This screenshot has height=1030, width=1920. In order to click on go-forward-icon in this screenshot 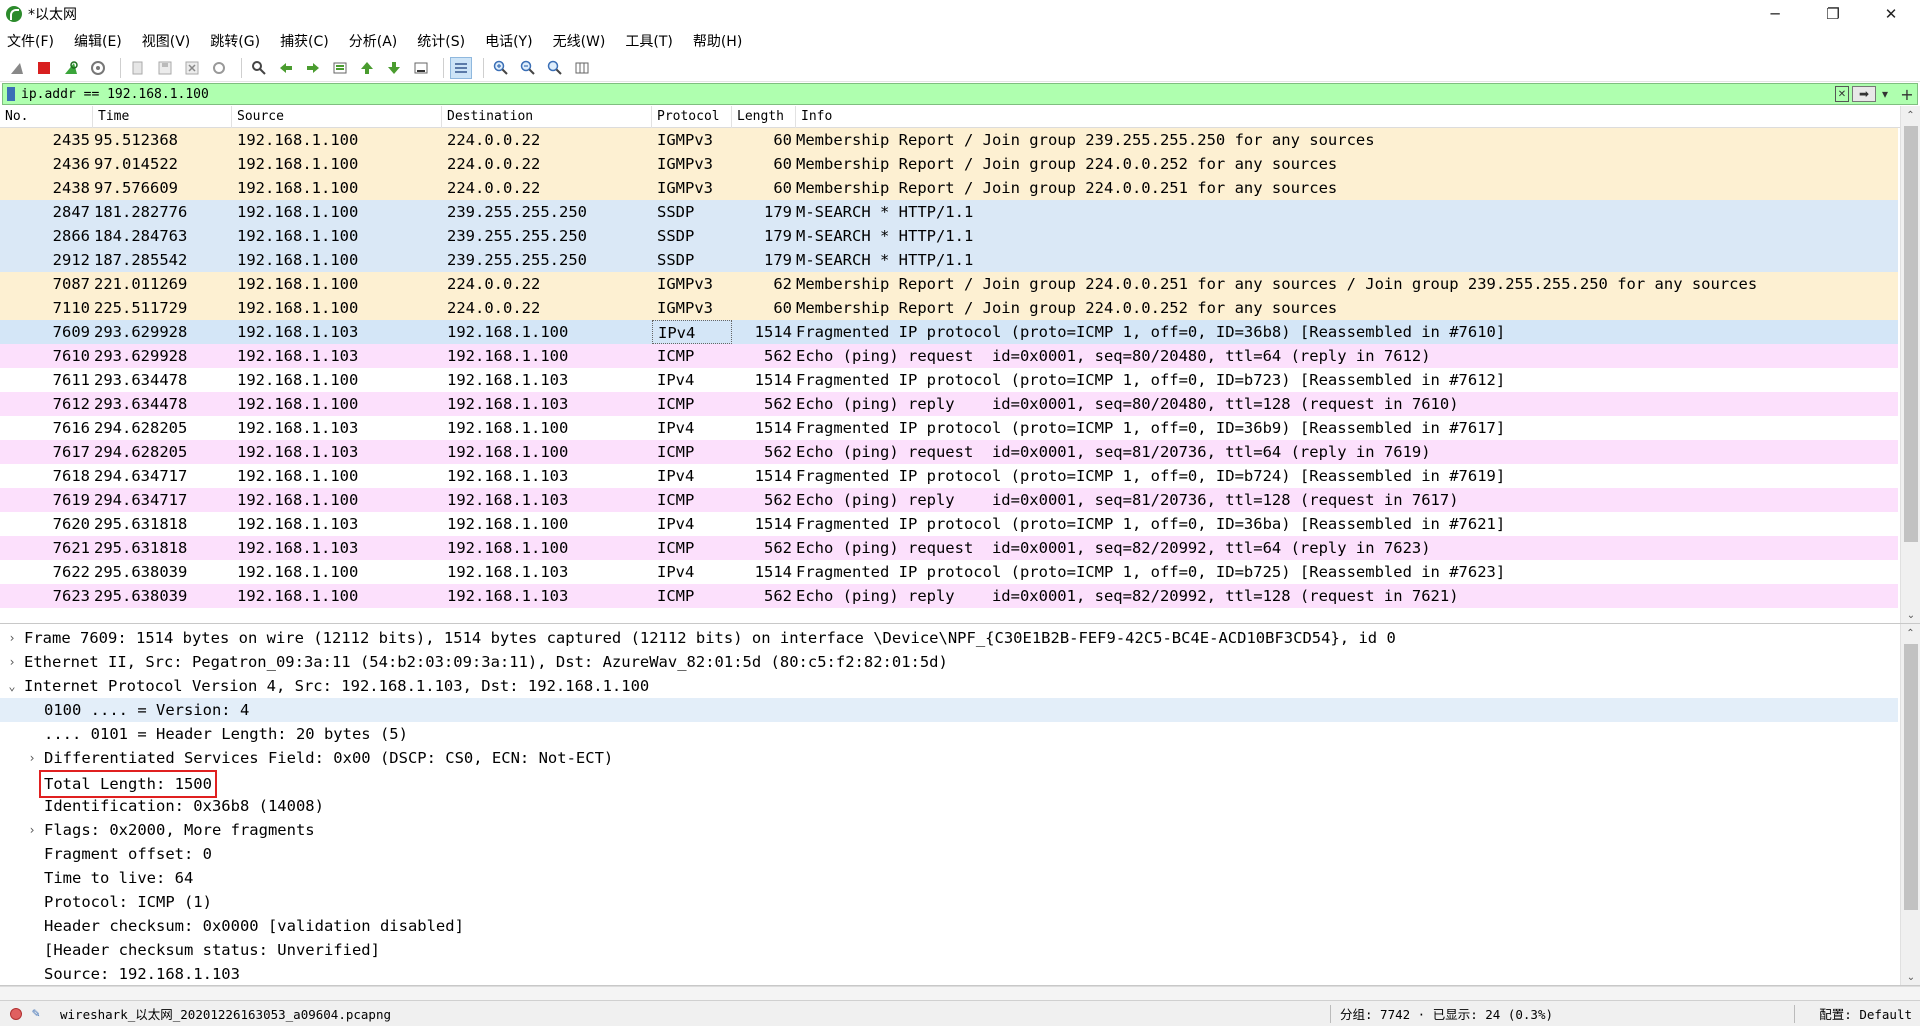, I will do `click(313, 68)`.